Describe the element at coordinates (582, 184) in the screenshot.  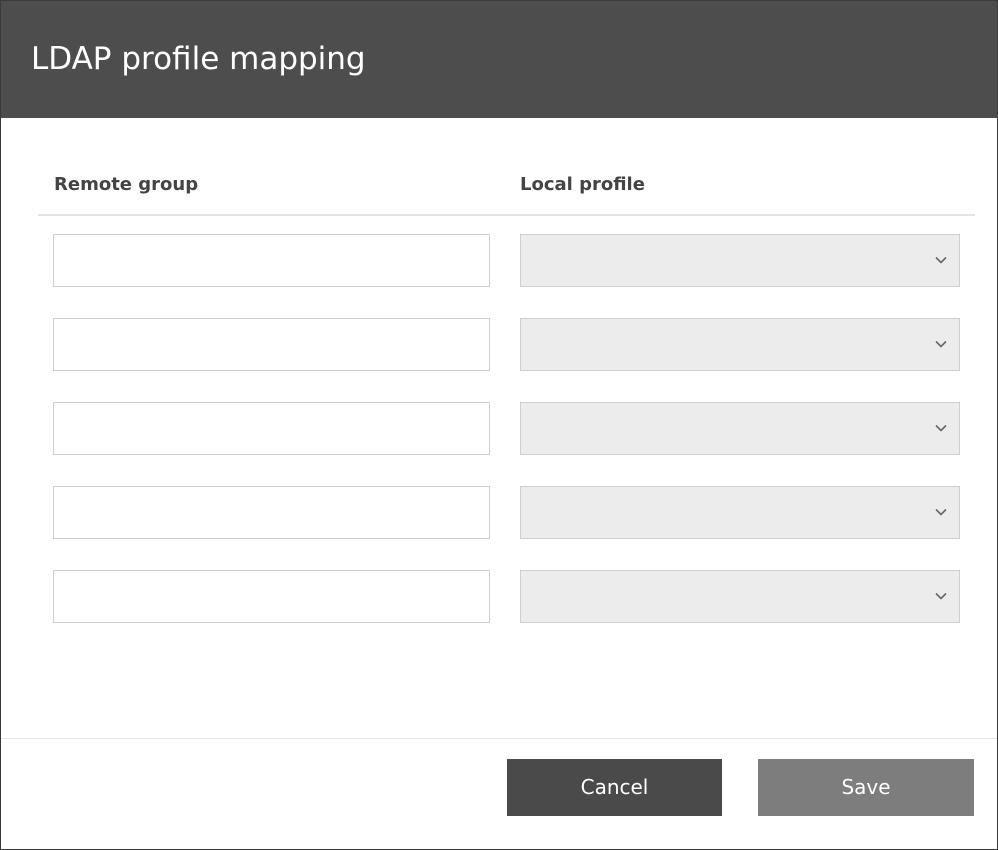
I see `column-header-local-profile: Local profile` at that location.